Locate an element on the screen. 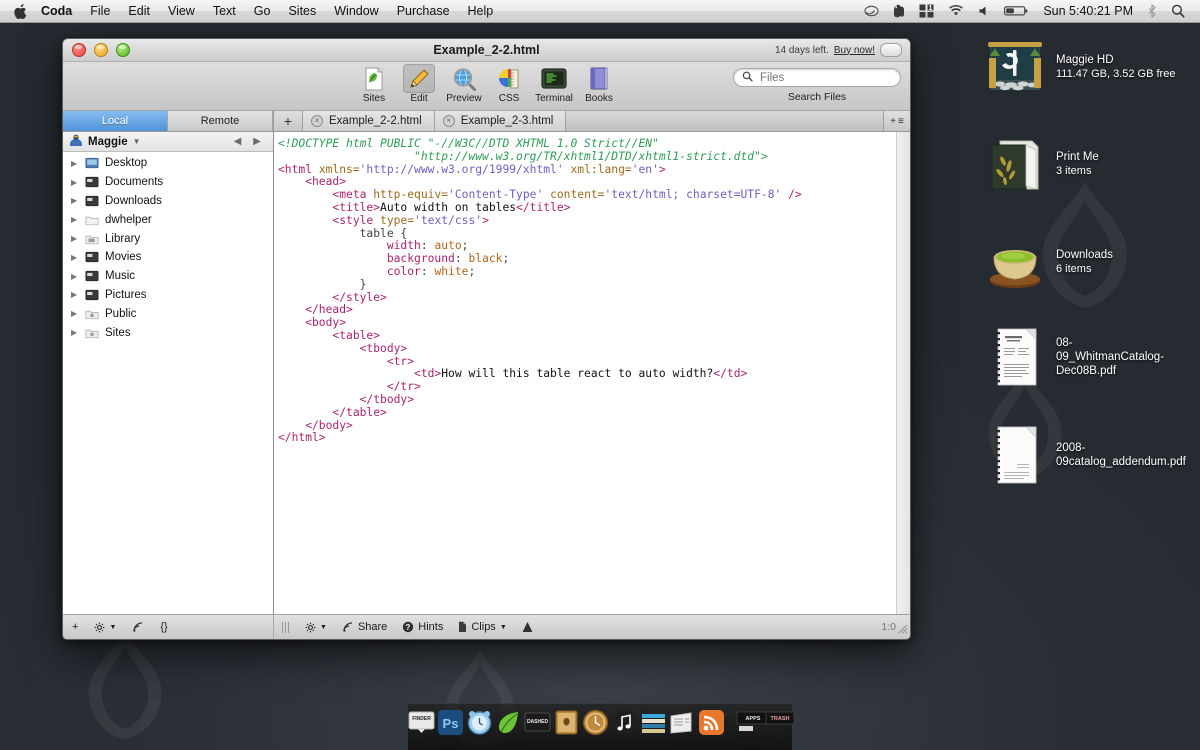  dock-item-rss is located at coordinates (711, 722).